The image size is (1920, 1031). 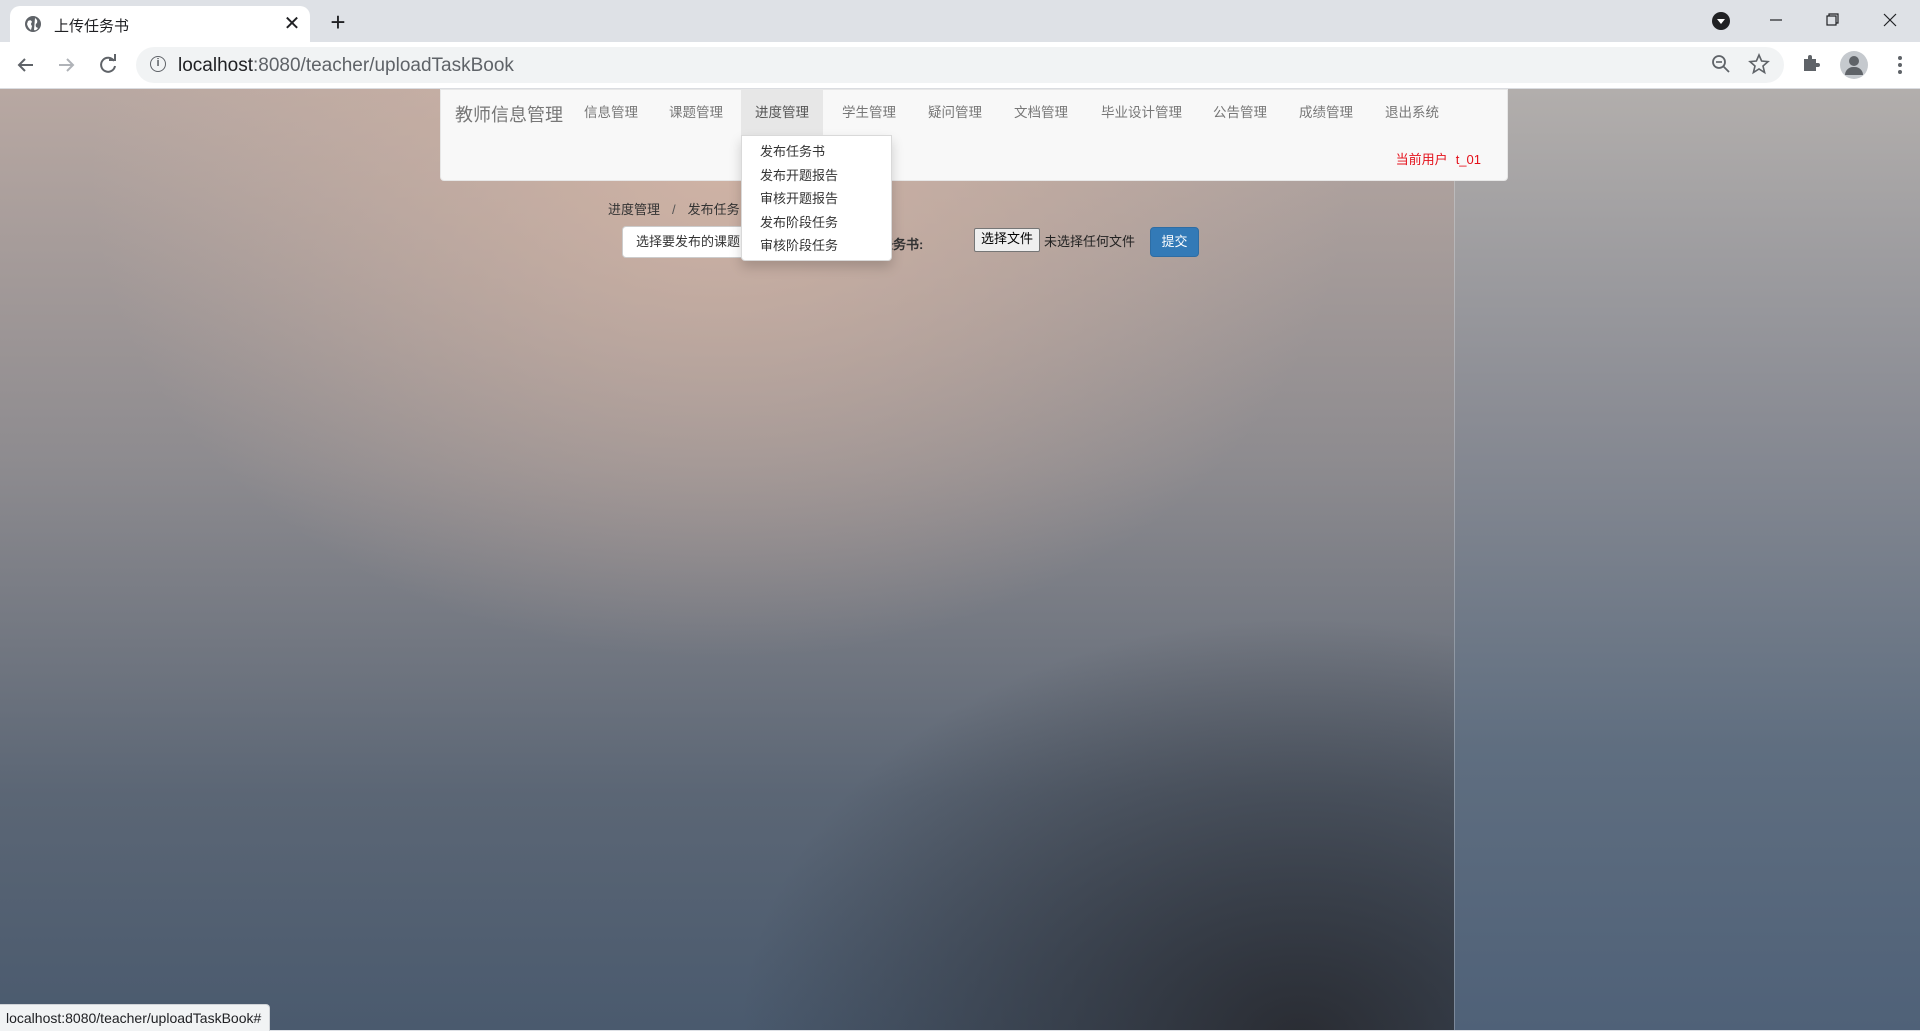 What do you see at coordinates (634, 209) in the screenshot?
I see `breadcrumb-parent: 进度管理` at bounding box center [634, 209].